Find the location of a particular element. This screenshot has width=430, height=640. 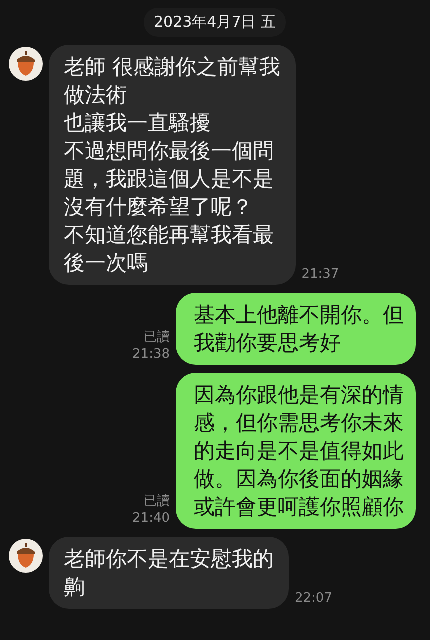

date-chip: 2023年4月7日 五 is located at coordinates (215, 22).